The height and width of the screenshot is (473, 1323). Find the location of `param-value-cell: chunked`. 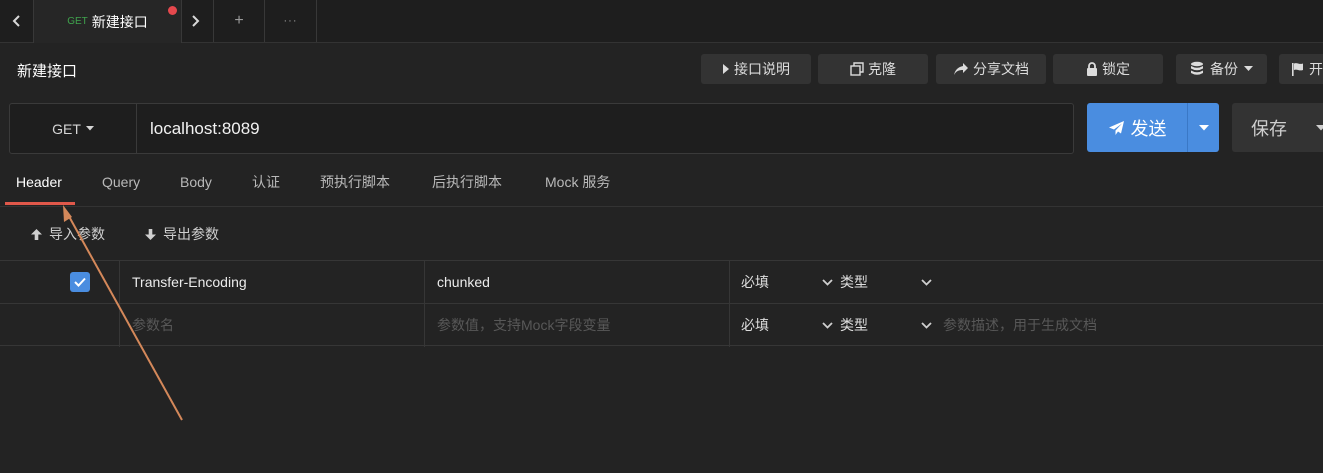

param-value-cell: chunked is located at coordinates (463, 282).